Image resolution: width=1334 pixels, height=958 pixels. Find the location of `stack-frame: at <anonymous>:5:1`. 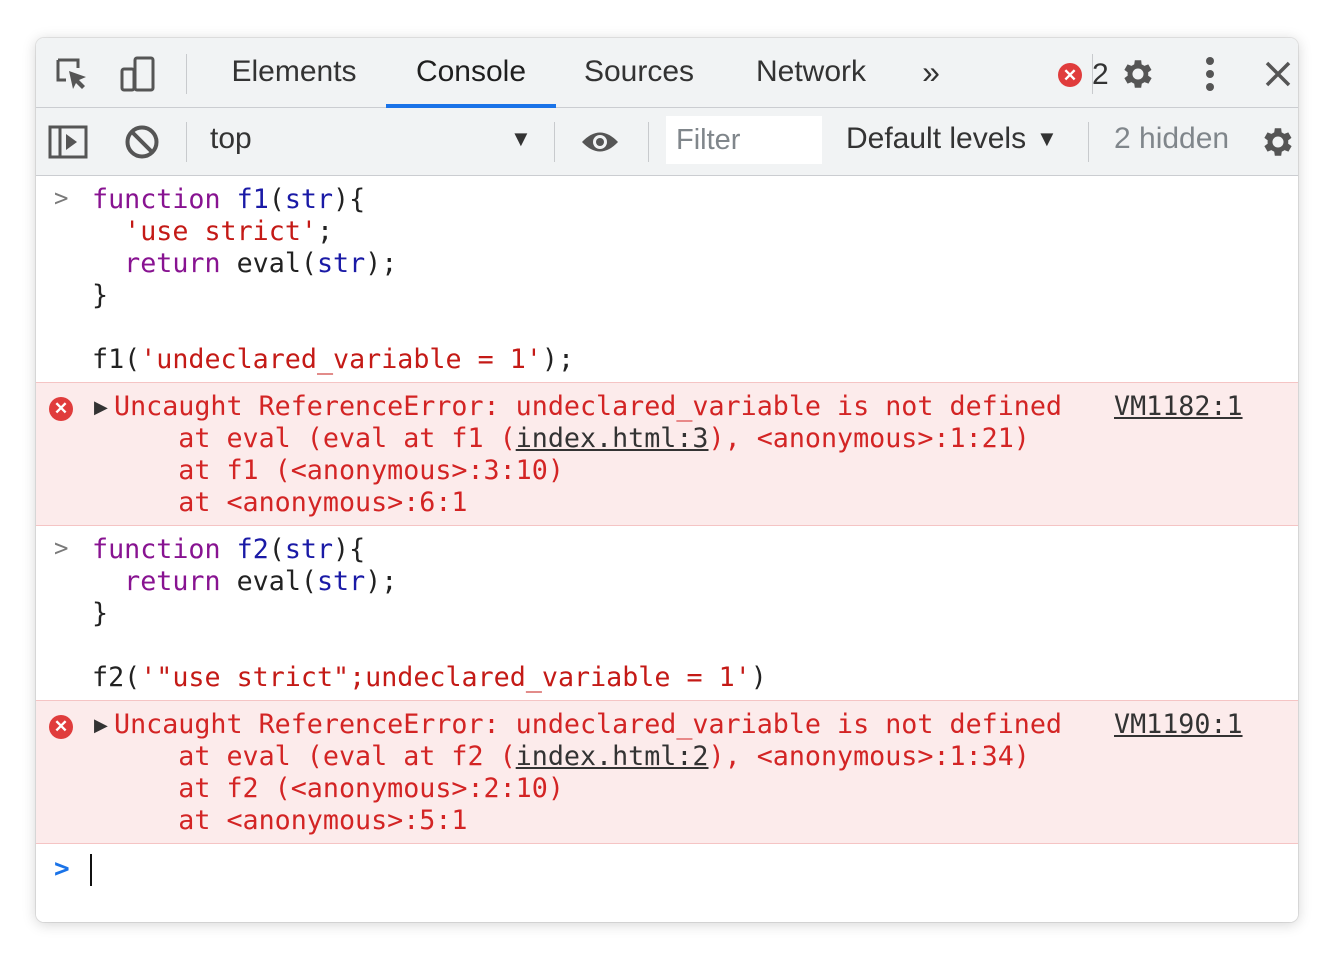

stack-frame: at <anonymous>:5:1 is located at coordinates (291, 820).